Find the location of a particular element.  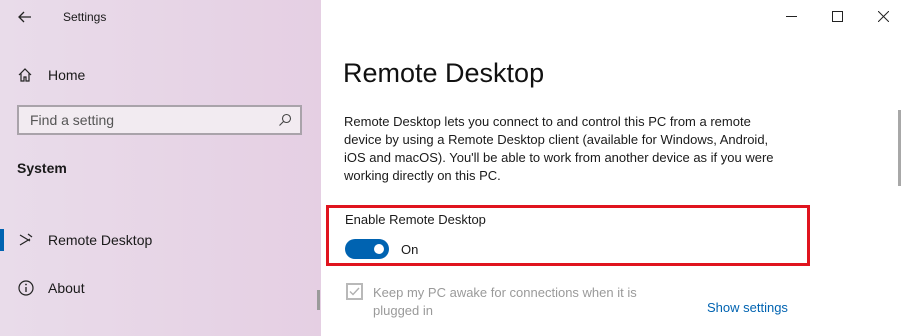

keep-awake-checkbox is located at coordinates (354, 291).